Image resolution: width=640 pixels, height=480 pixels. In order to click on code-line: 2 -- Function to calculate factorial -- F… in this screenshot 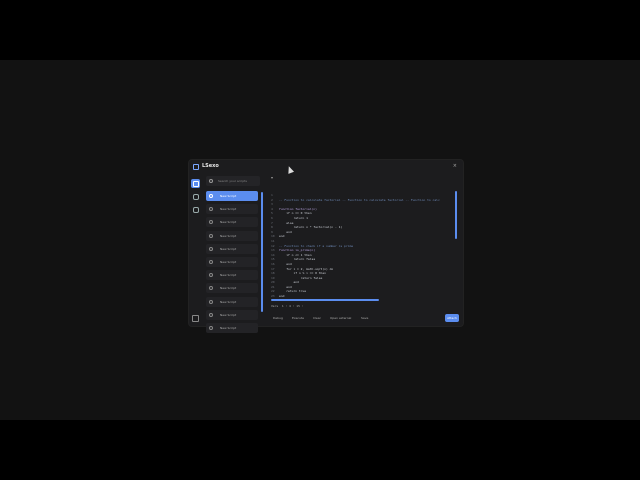, I will do `click(361, 200)`.